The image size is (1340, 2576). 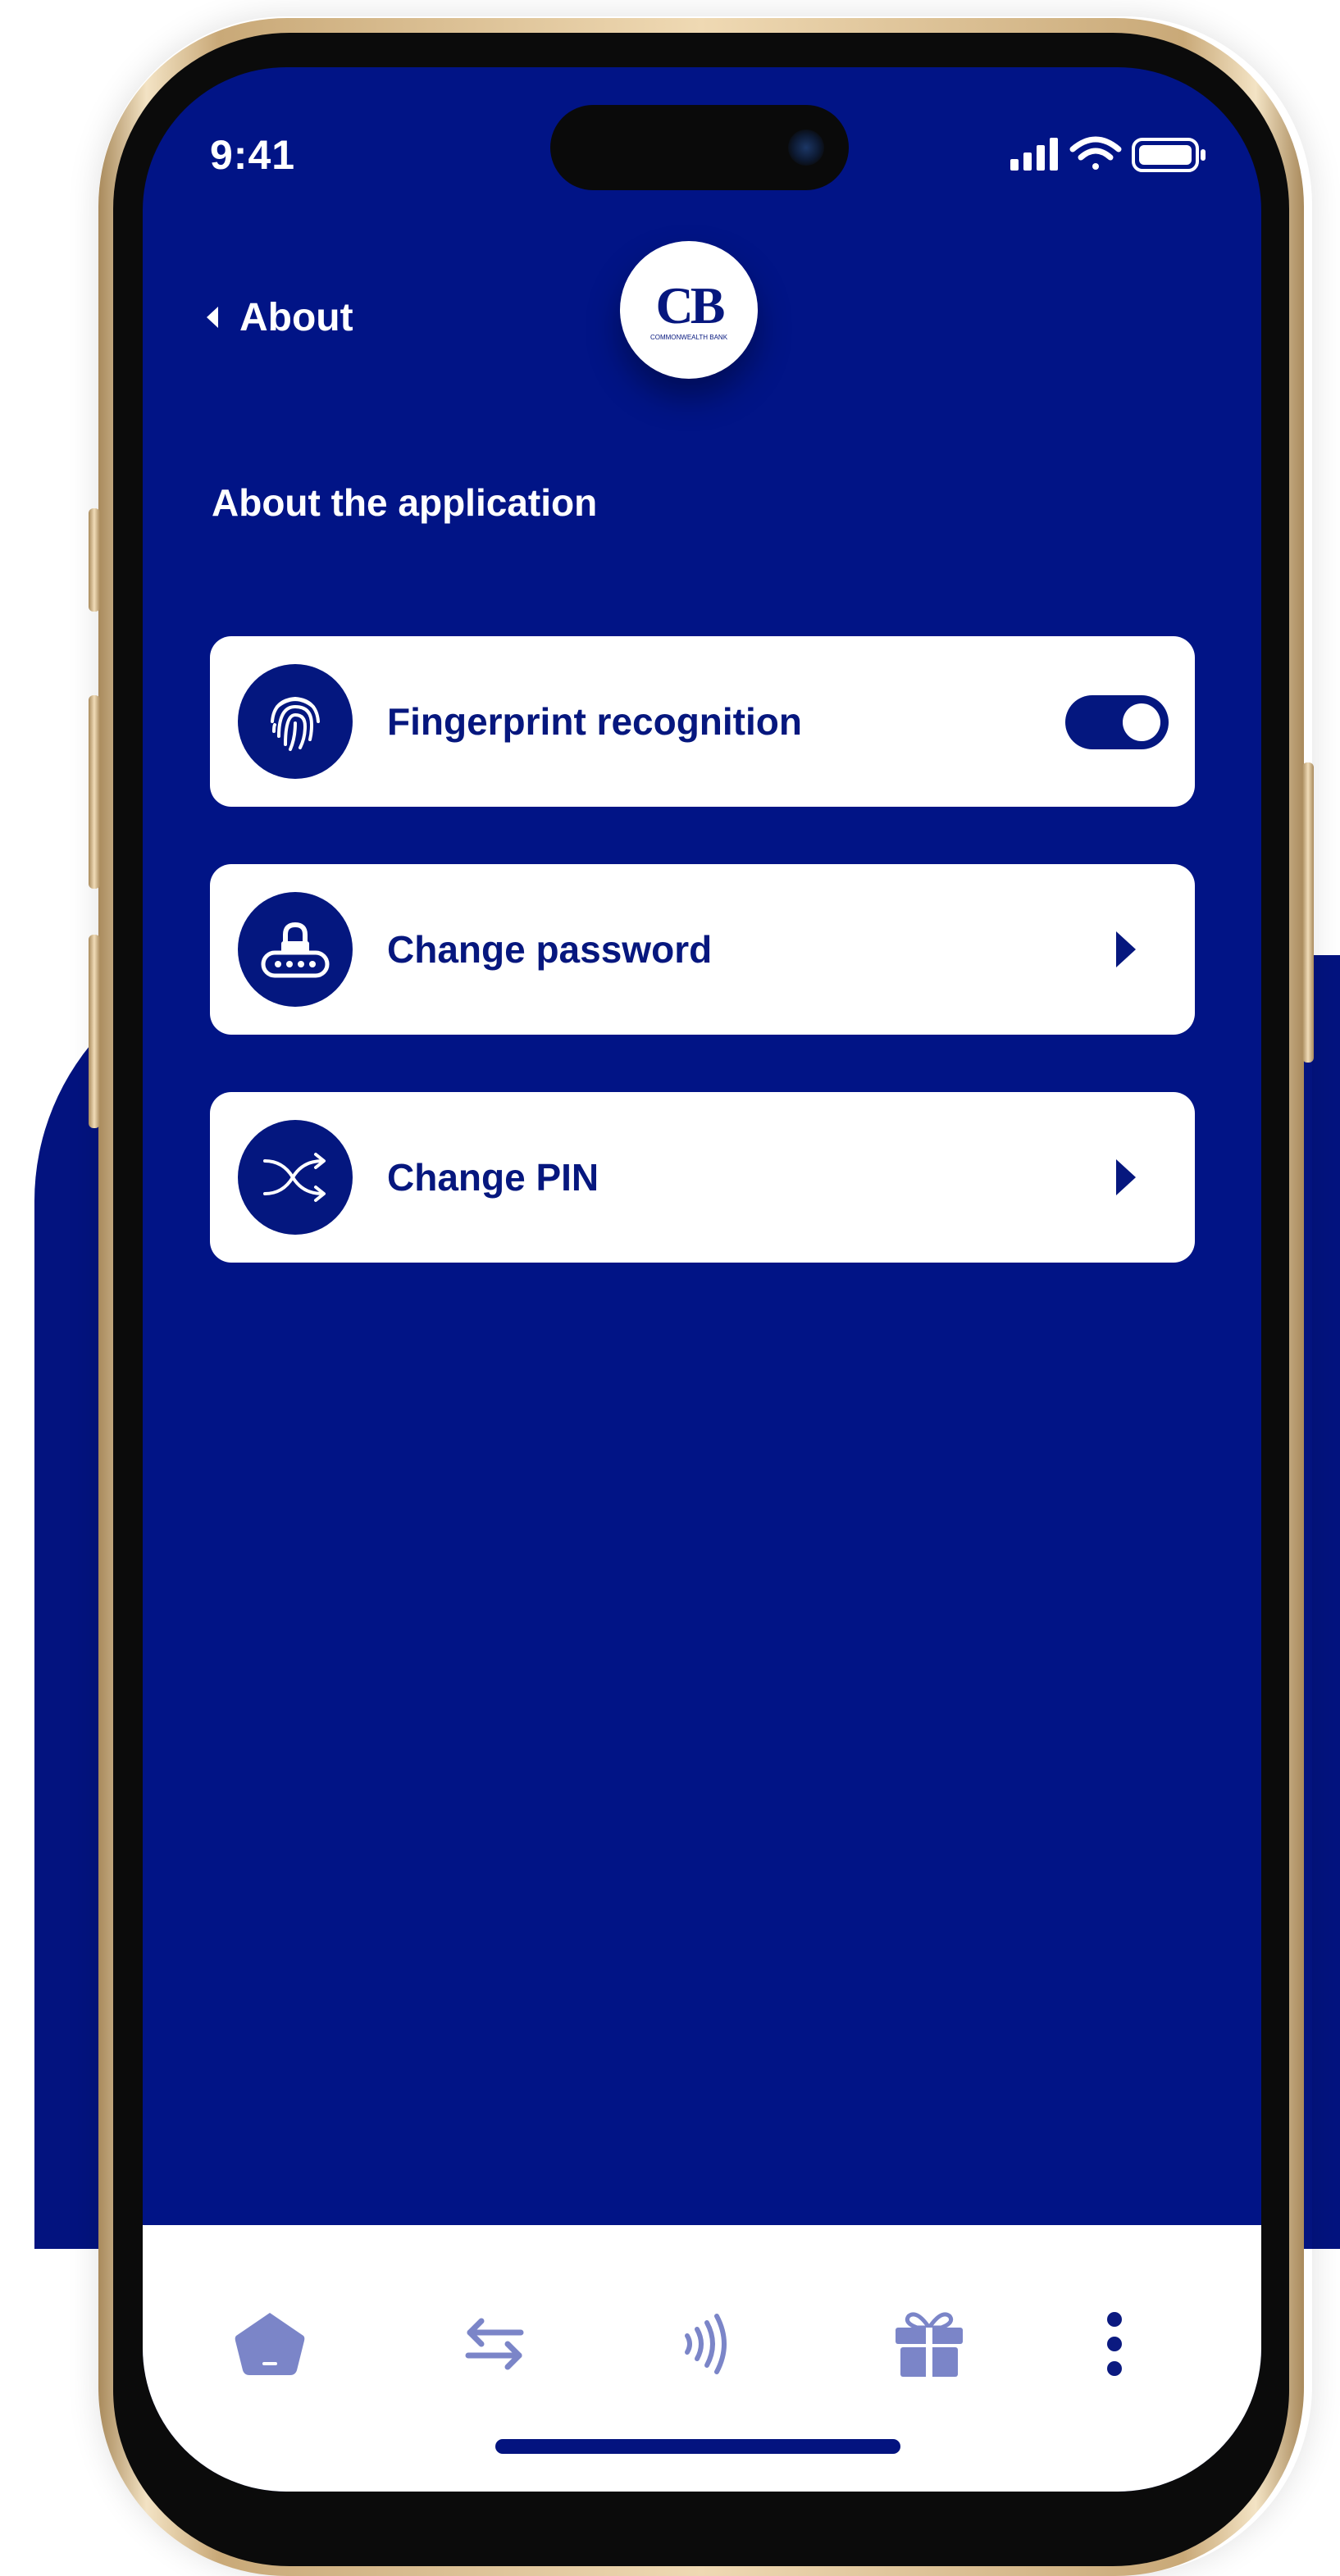 I want to click on tab-transfer, so click(x=494, y=2344).